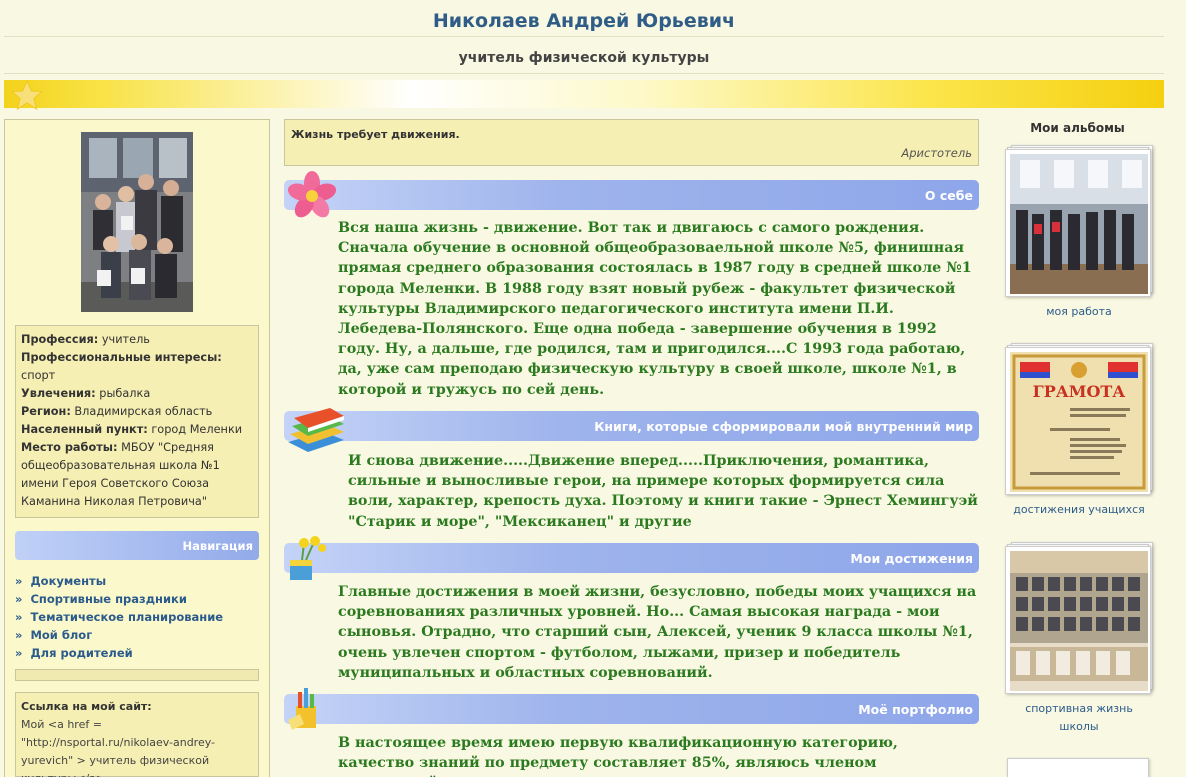  I want to click on section-header-portfolio: Моё портфолио, so click(631, 709).